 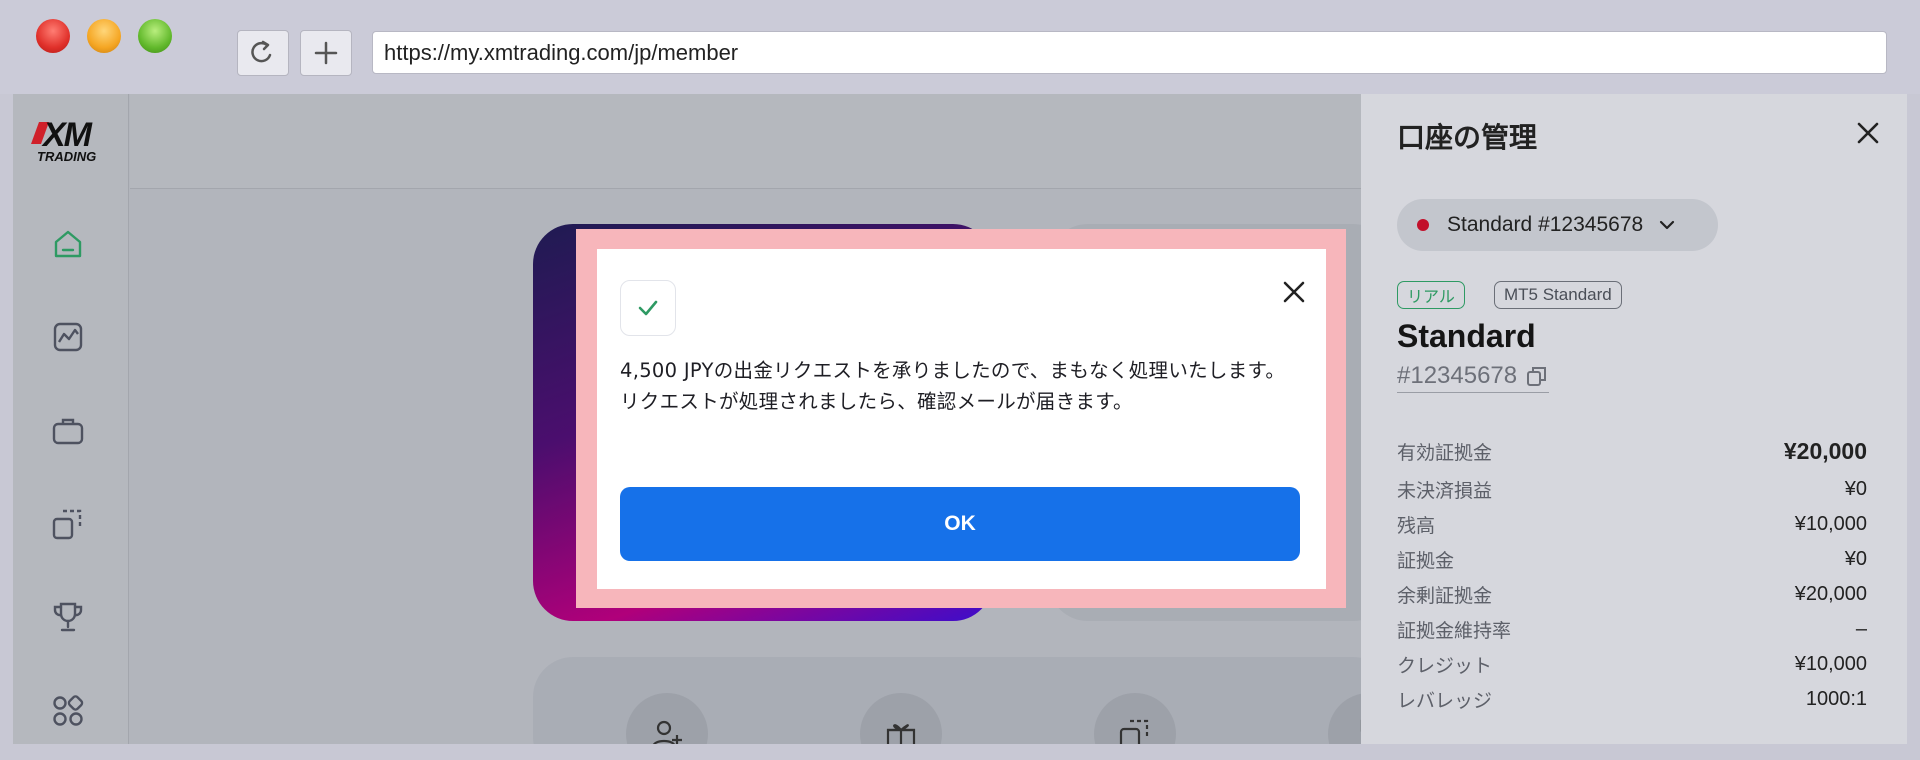 I want to click on stat-row: 有効証拠金 ¥20,000, so click(x=1632, y=451).